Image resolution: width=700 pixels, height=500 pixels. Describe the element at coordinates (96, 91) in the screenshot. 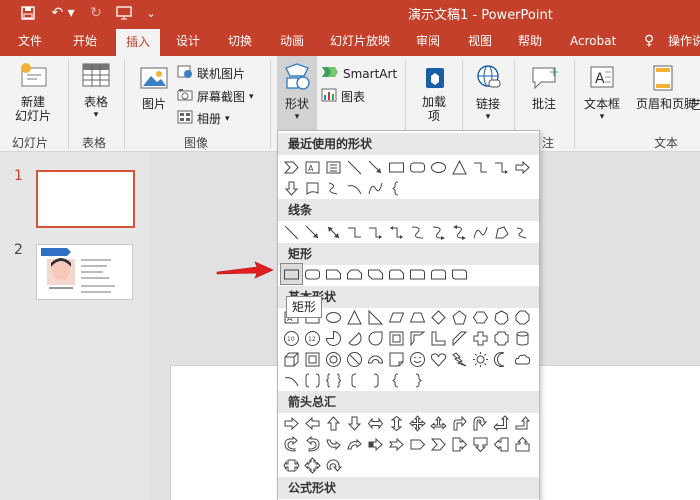

I see `table-button: 表格 ▾` at that location.